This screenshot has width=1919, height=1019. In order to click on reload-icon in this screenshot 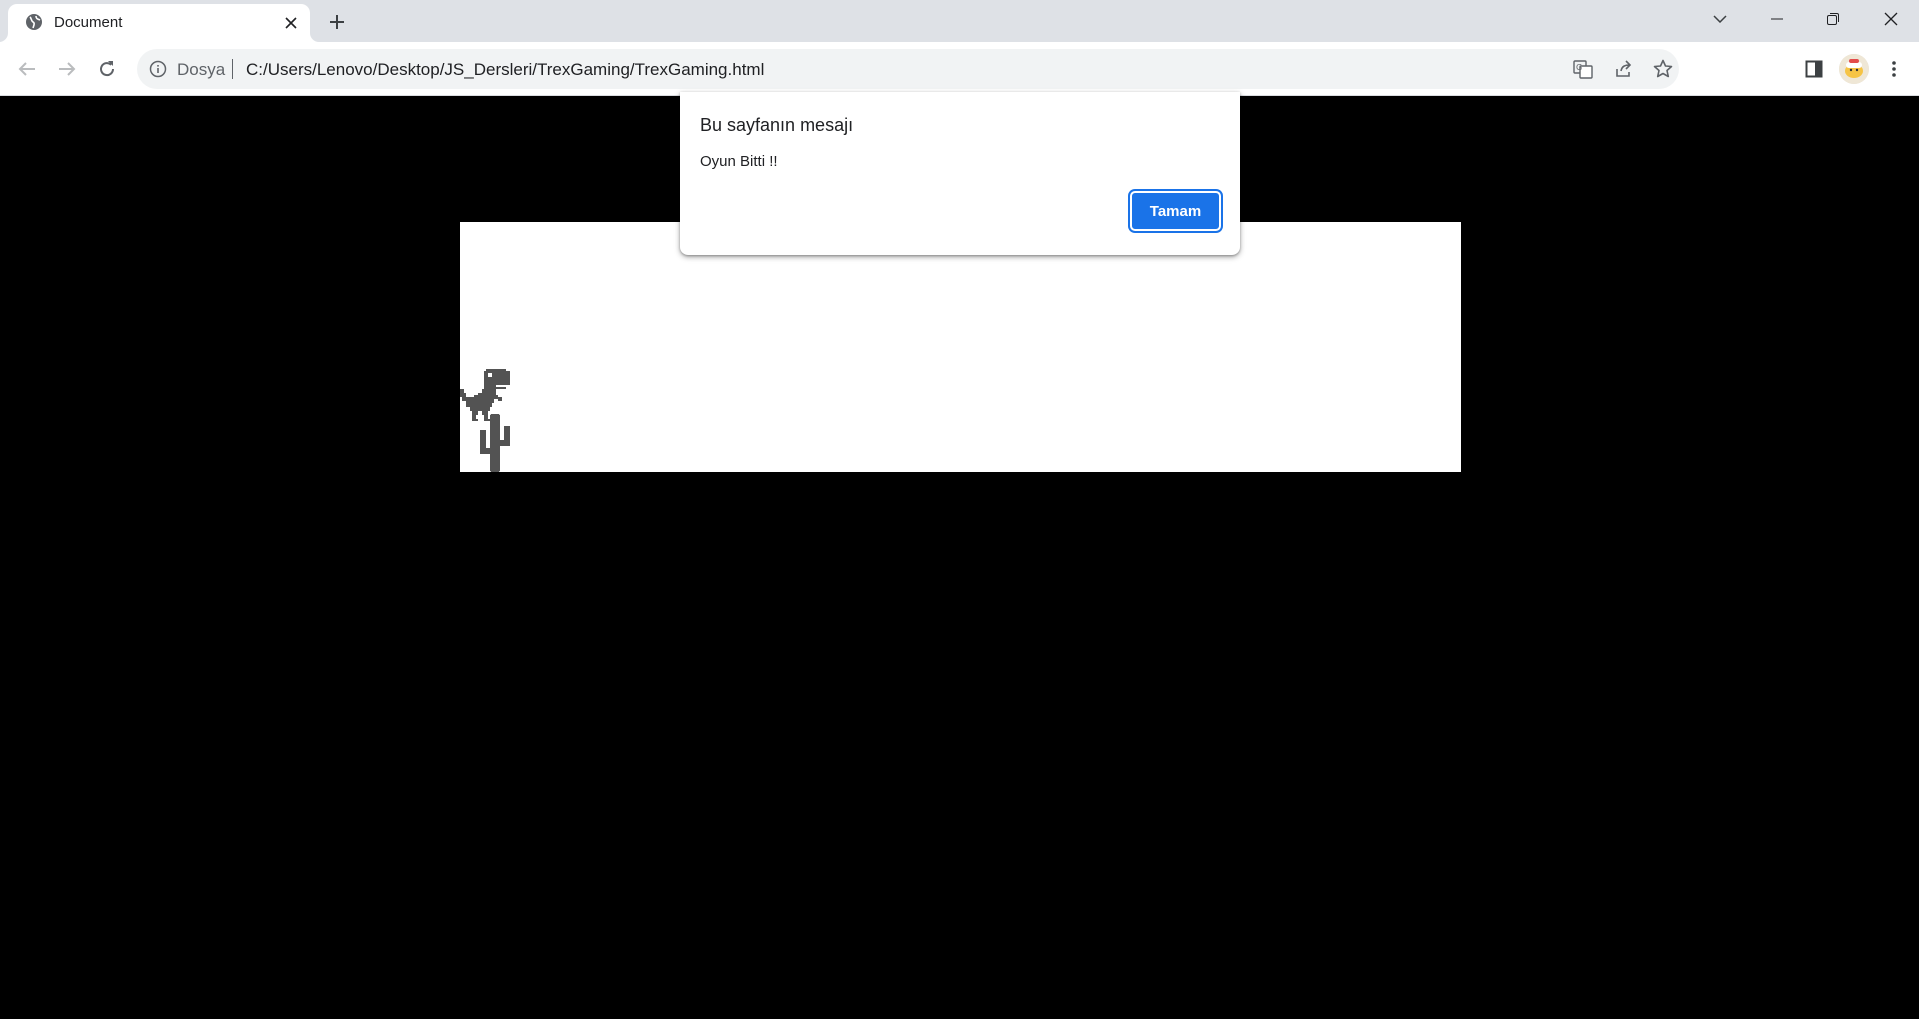, I will do `click(107, 69)`.